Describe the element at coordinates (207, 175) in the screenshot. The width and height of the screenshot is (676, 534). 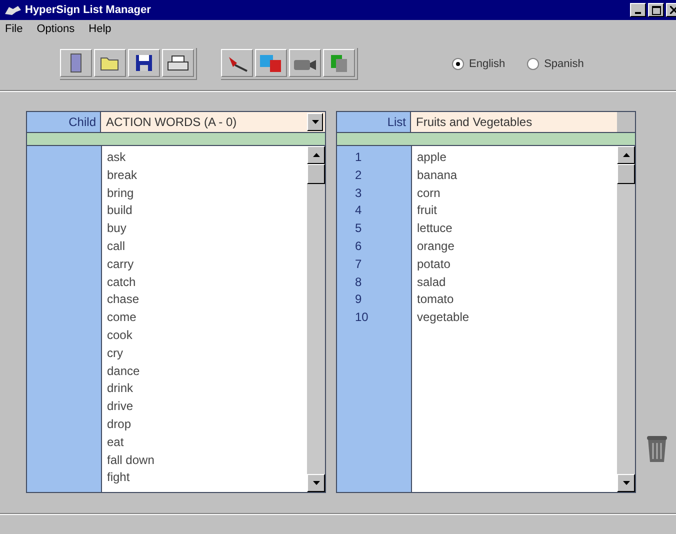
I see `list-item: break` at that location.